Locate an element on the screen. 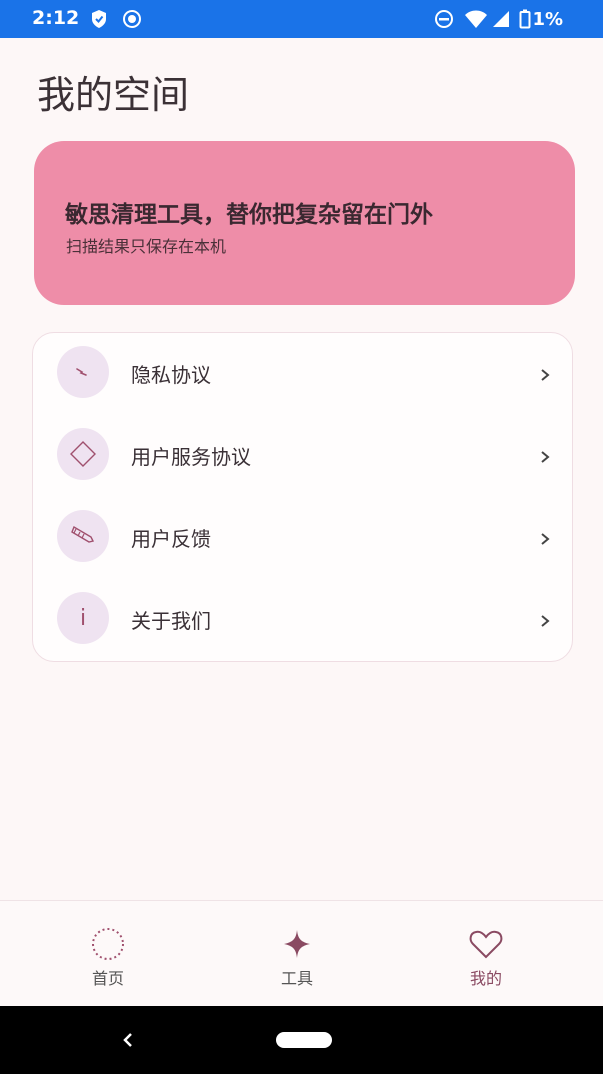 The height and width of the screenshot is (1074, 603). bottom-navigation: 首页 工具 我的 is located at coordinates (301, 953).